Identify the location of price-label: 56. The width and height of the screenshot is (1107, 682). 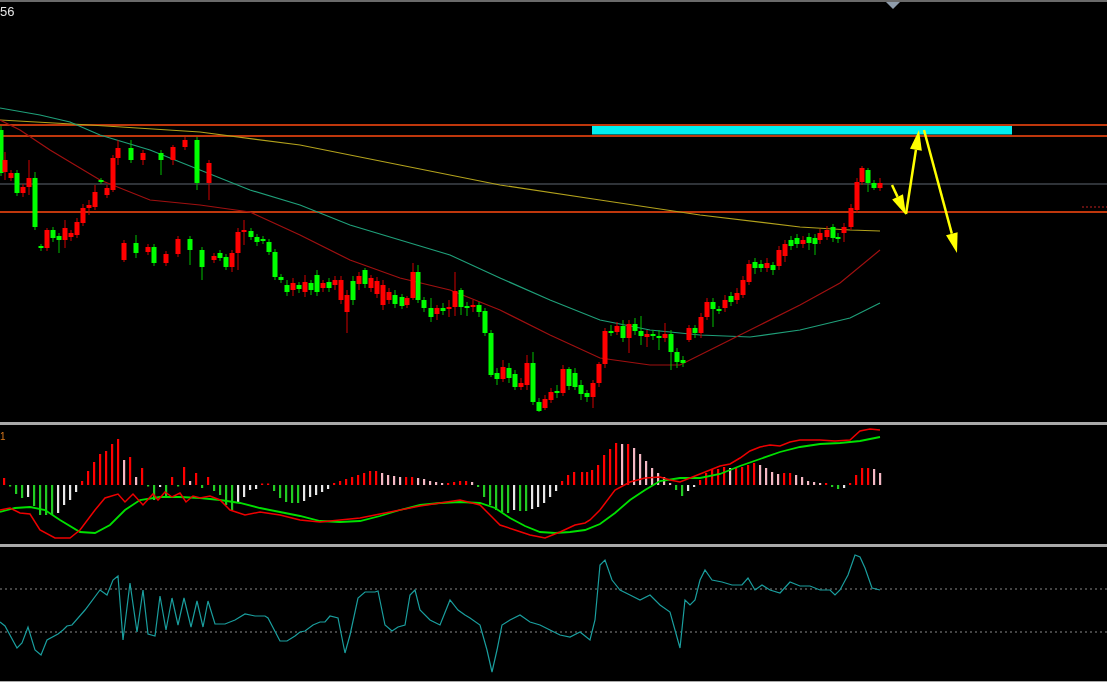
(7, 12).